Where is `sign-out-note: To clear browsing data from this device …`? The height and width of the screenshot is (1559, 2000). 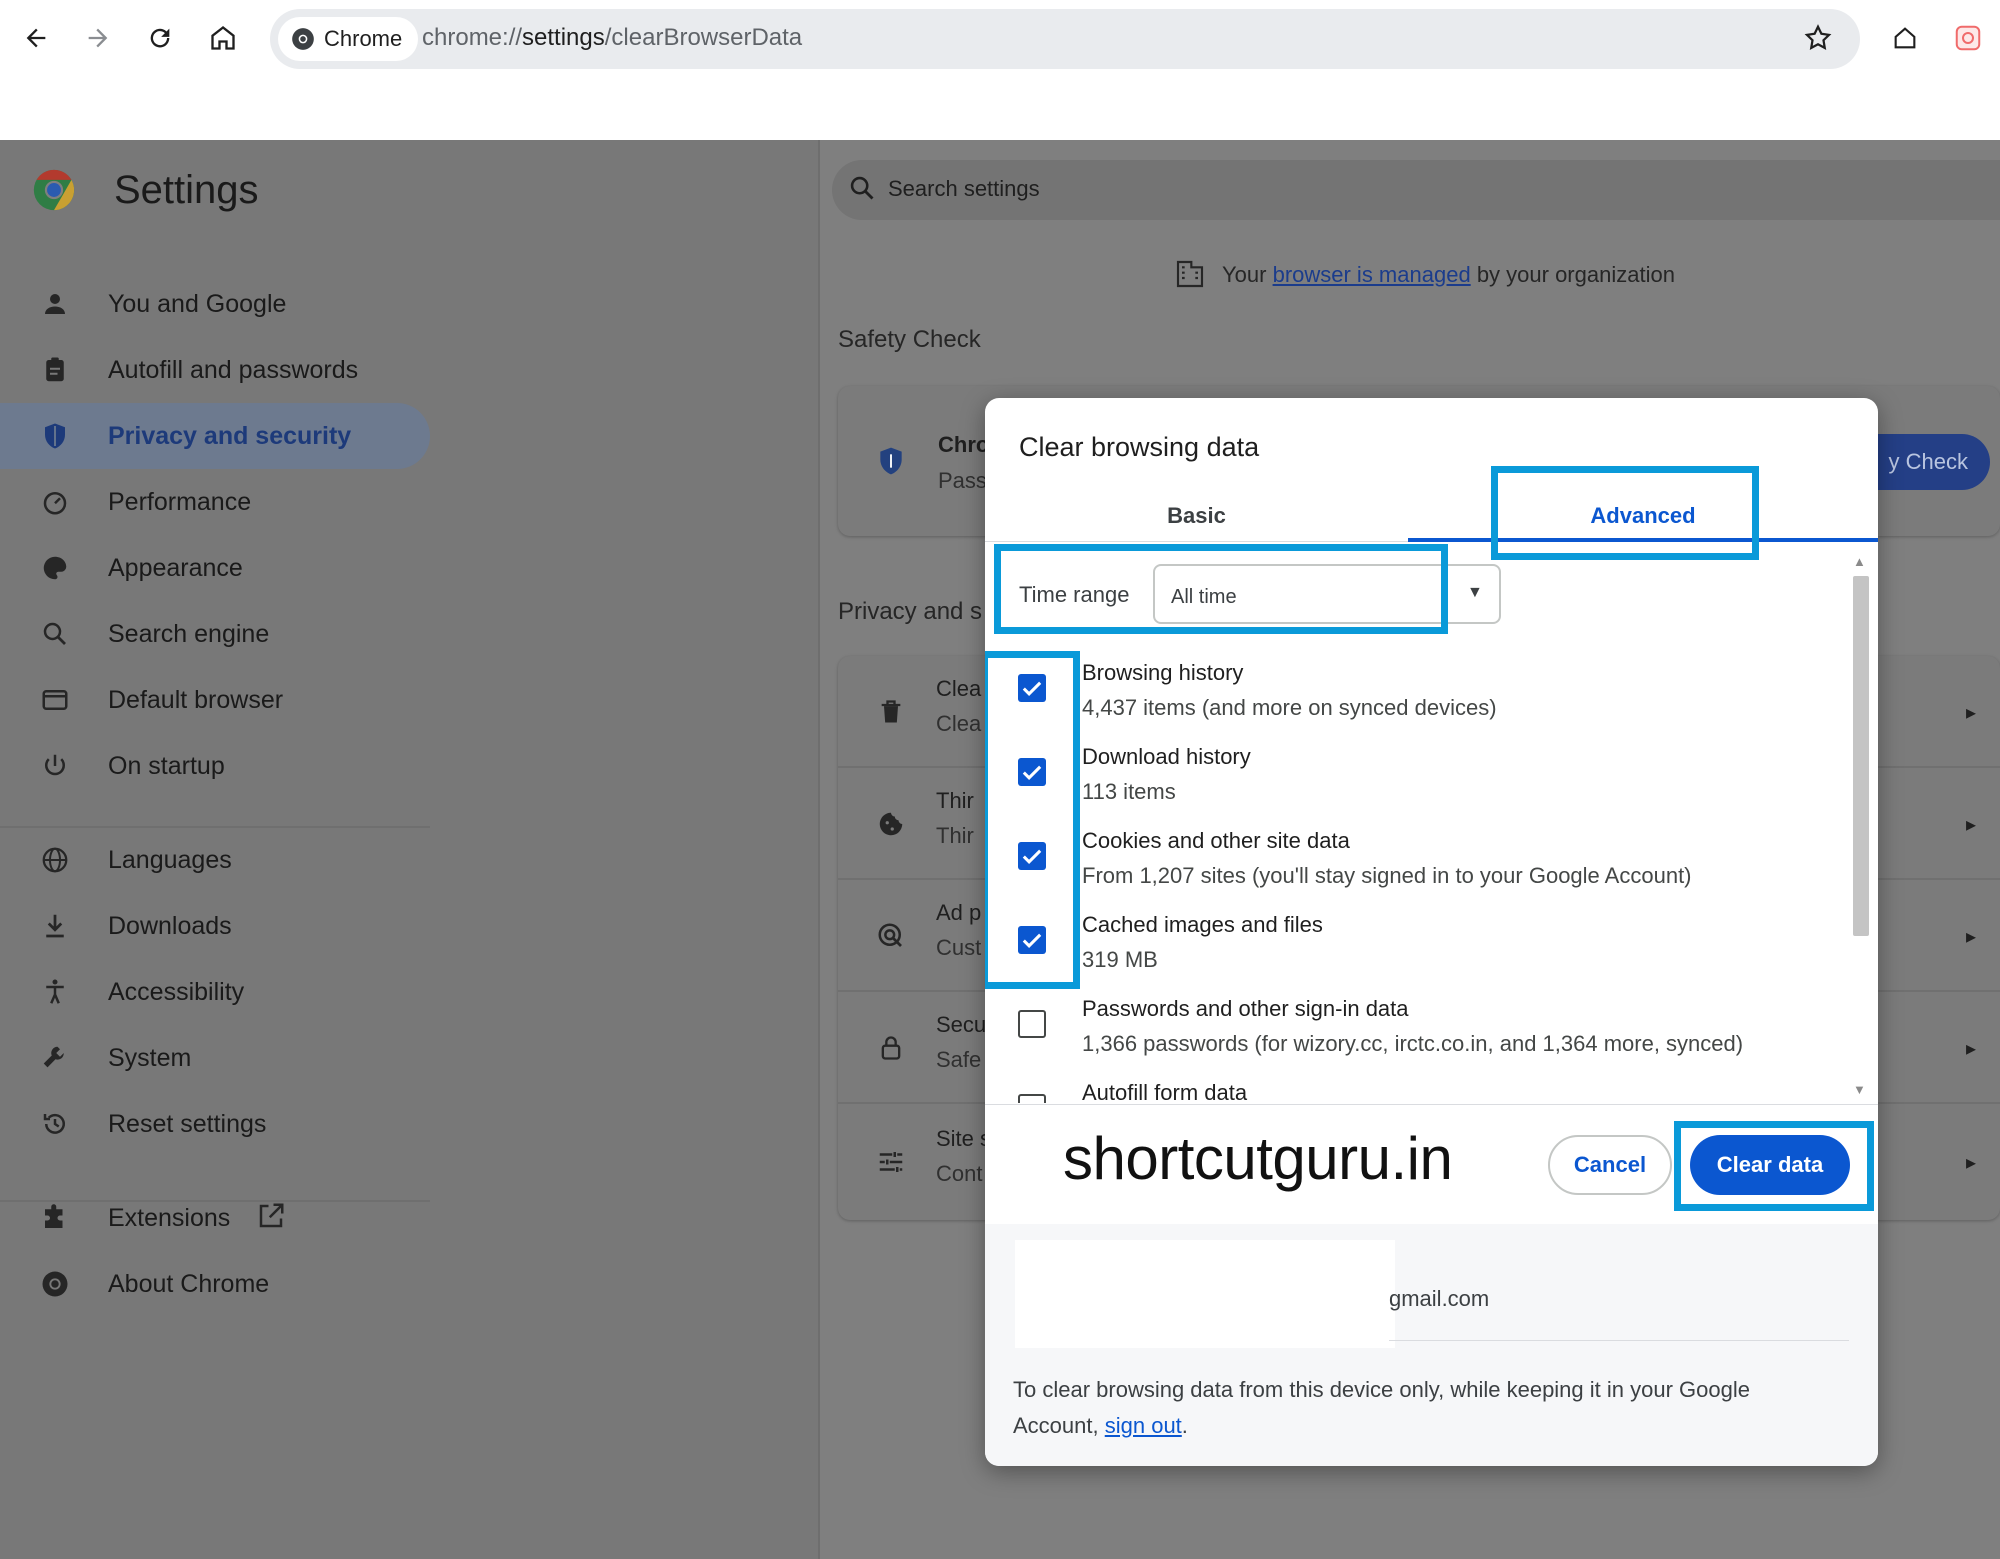
sign-out-note: To clear browsing data from this device … is located at coordinates (1423, 1408).